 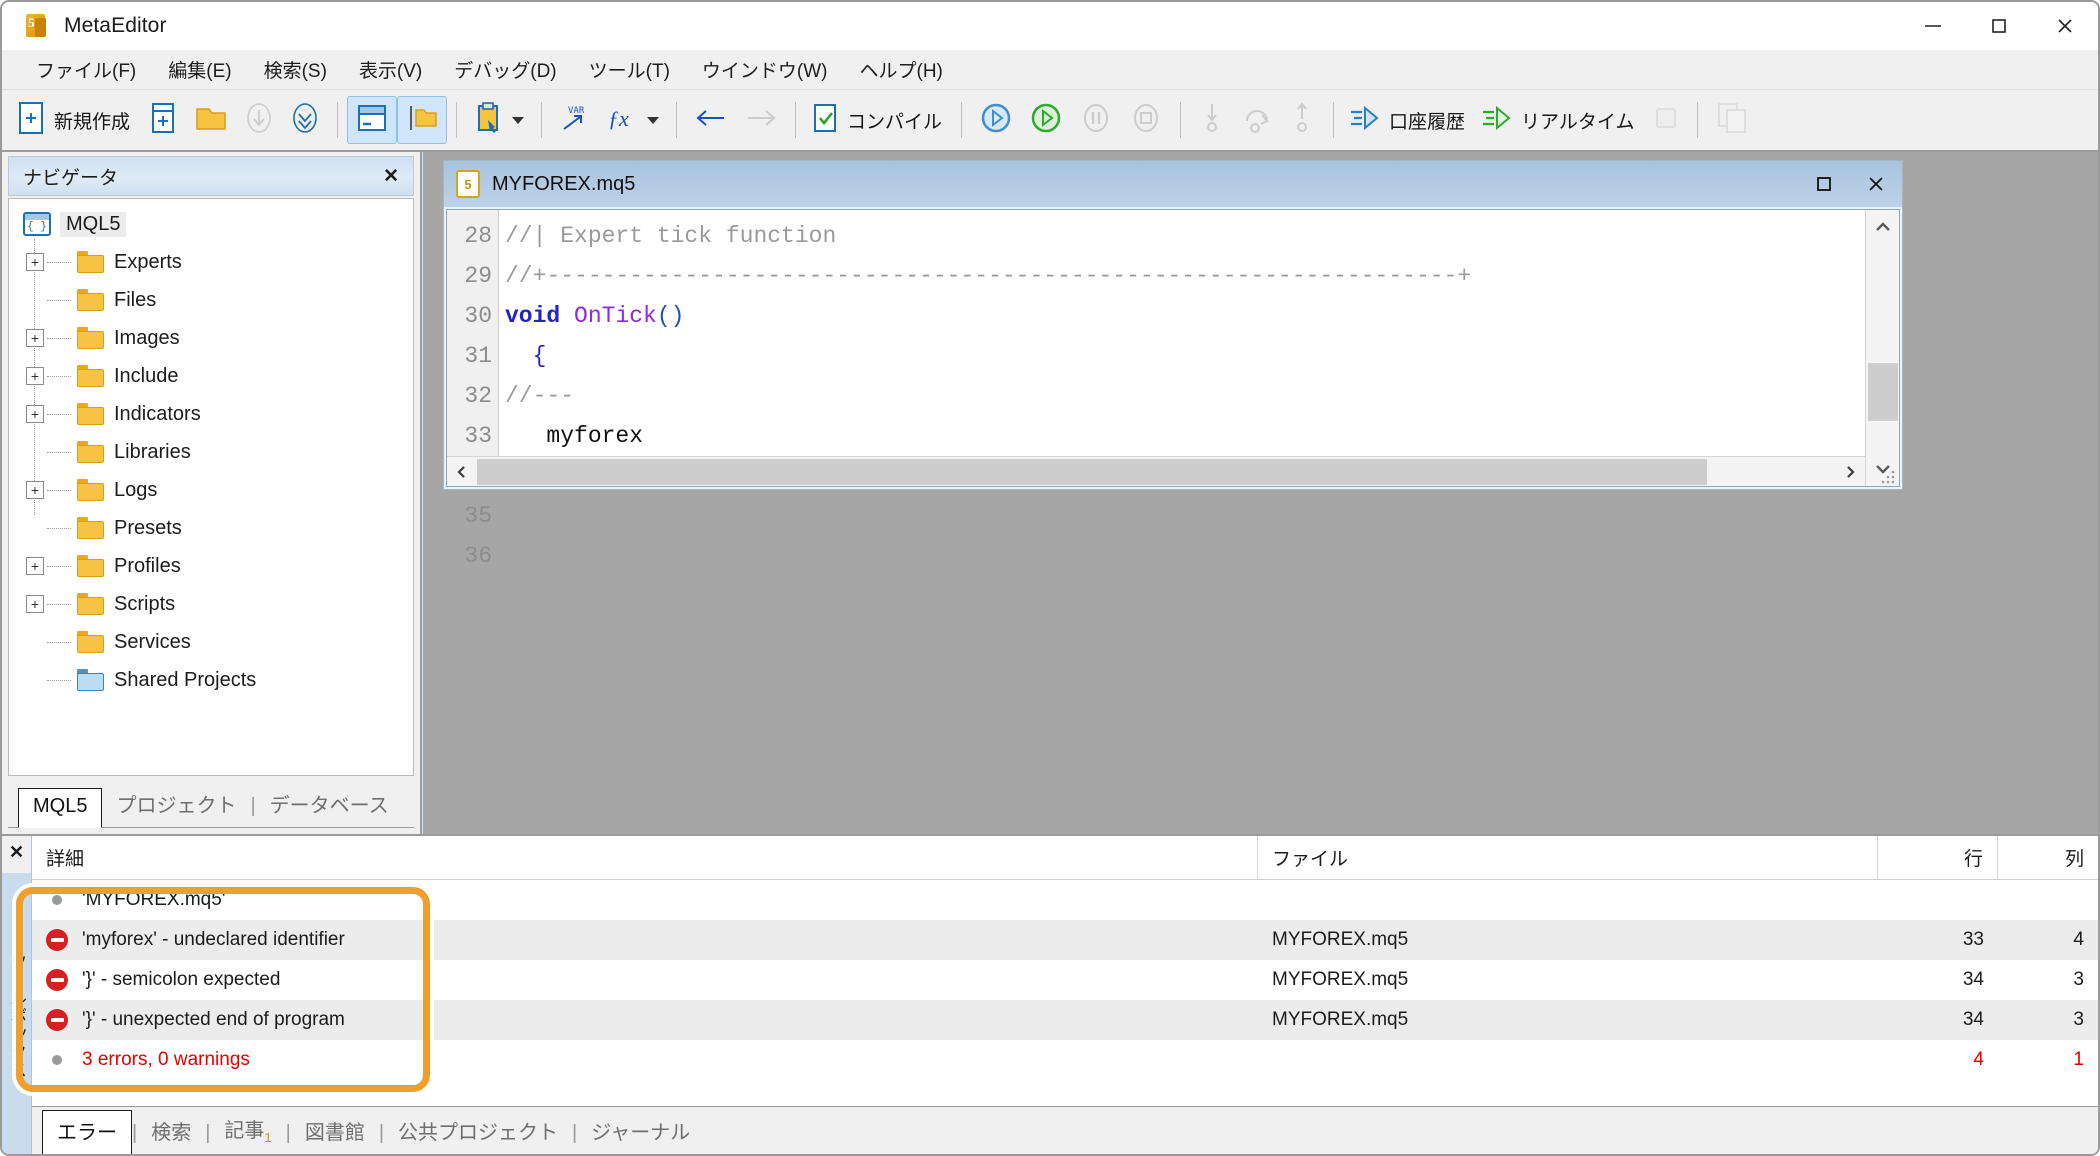 I want to click on save-button, so click(x=259, y=120).